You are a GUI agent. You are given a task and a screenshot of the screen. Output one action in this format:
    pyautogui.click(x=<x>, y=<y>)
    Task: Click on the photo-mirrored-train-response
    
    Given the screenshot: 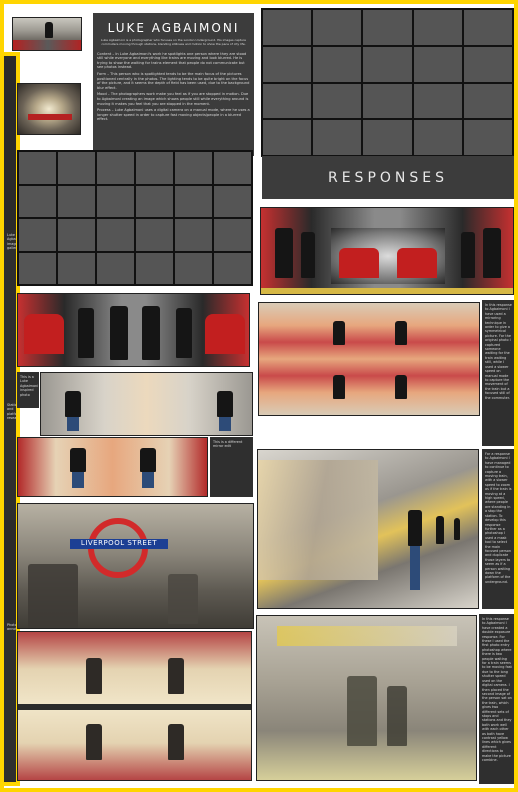 What is the action you would take?
    pyautogui.click(x=387, y=251)
    